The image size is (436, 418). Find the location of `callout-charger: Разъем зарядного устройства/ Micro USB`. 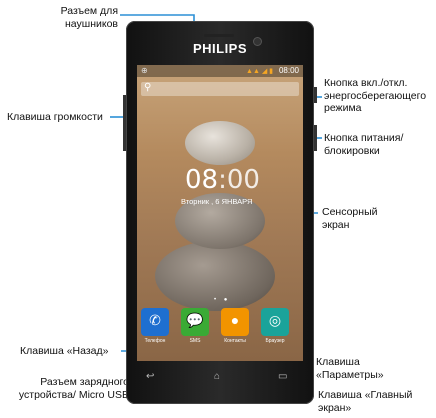

callout-charger: Разъем зарядного устройства/ Micro USB is located at coordinates (73, 388).